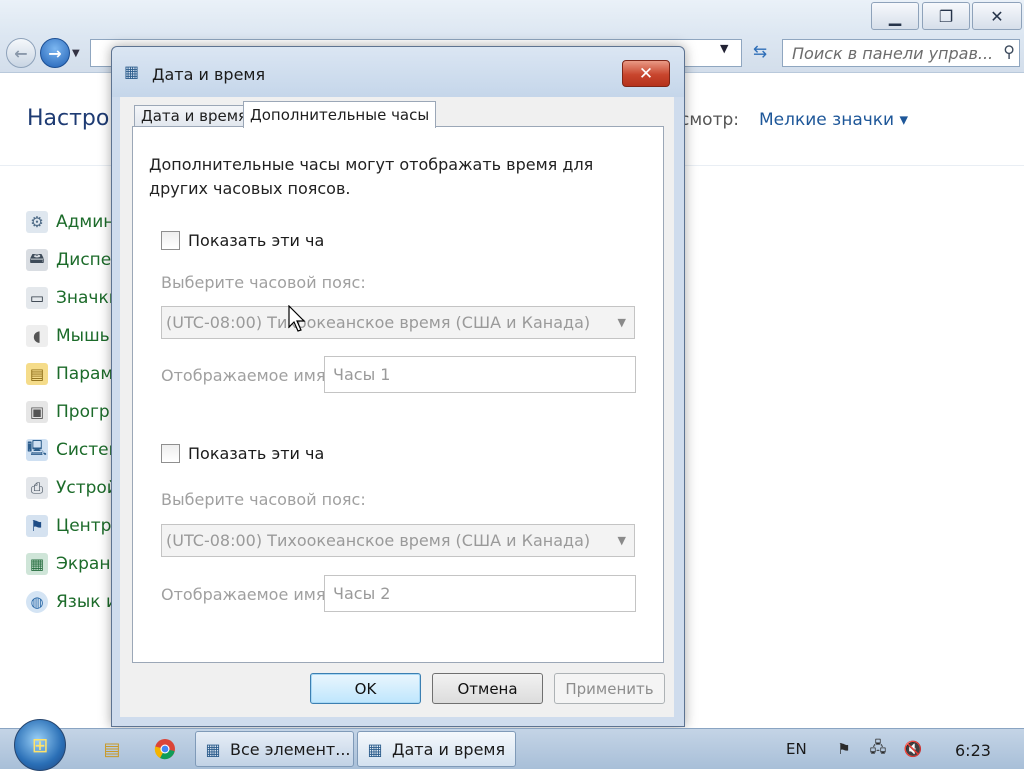 This screenshot has height=771, width=1024. Describe the element at coordinates (709, 120) in the screenshot. I see `view-by-label: смотр:` at that location.